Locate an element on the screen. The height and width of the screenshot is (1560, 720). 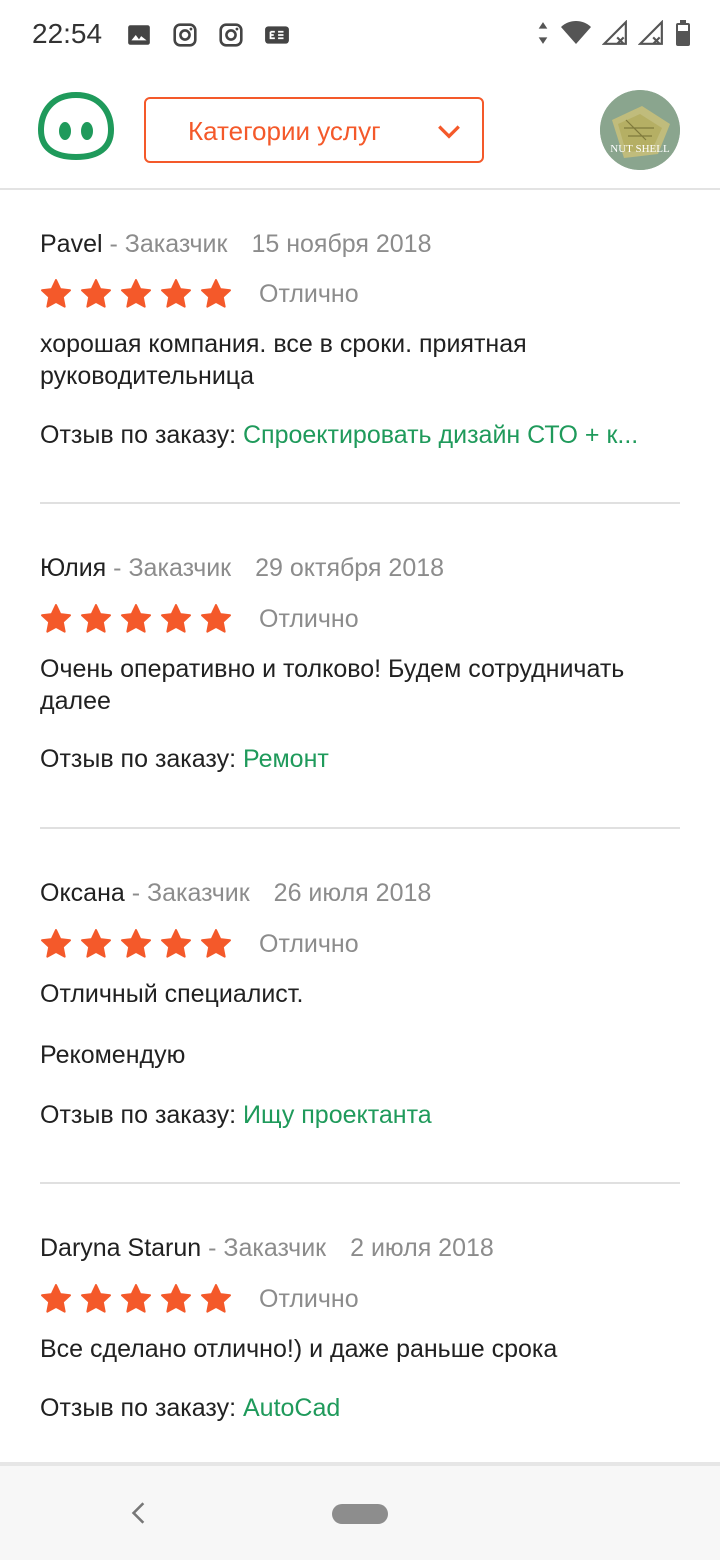
avatar: NUT SHELL is located at coordinates (640, 130).